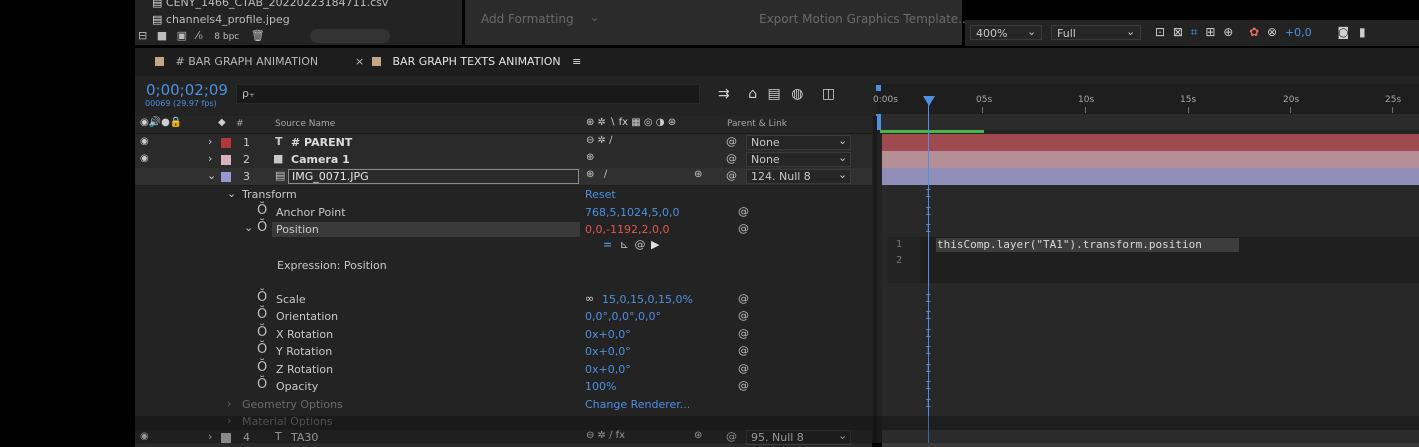 The width and height of the screenshot is (1419, 447). What do you see at coordinates (292, 404) in the screenshot?
I see `geometry-options-label: Geometry Options` at bounding box center [292, 404].